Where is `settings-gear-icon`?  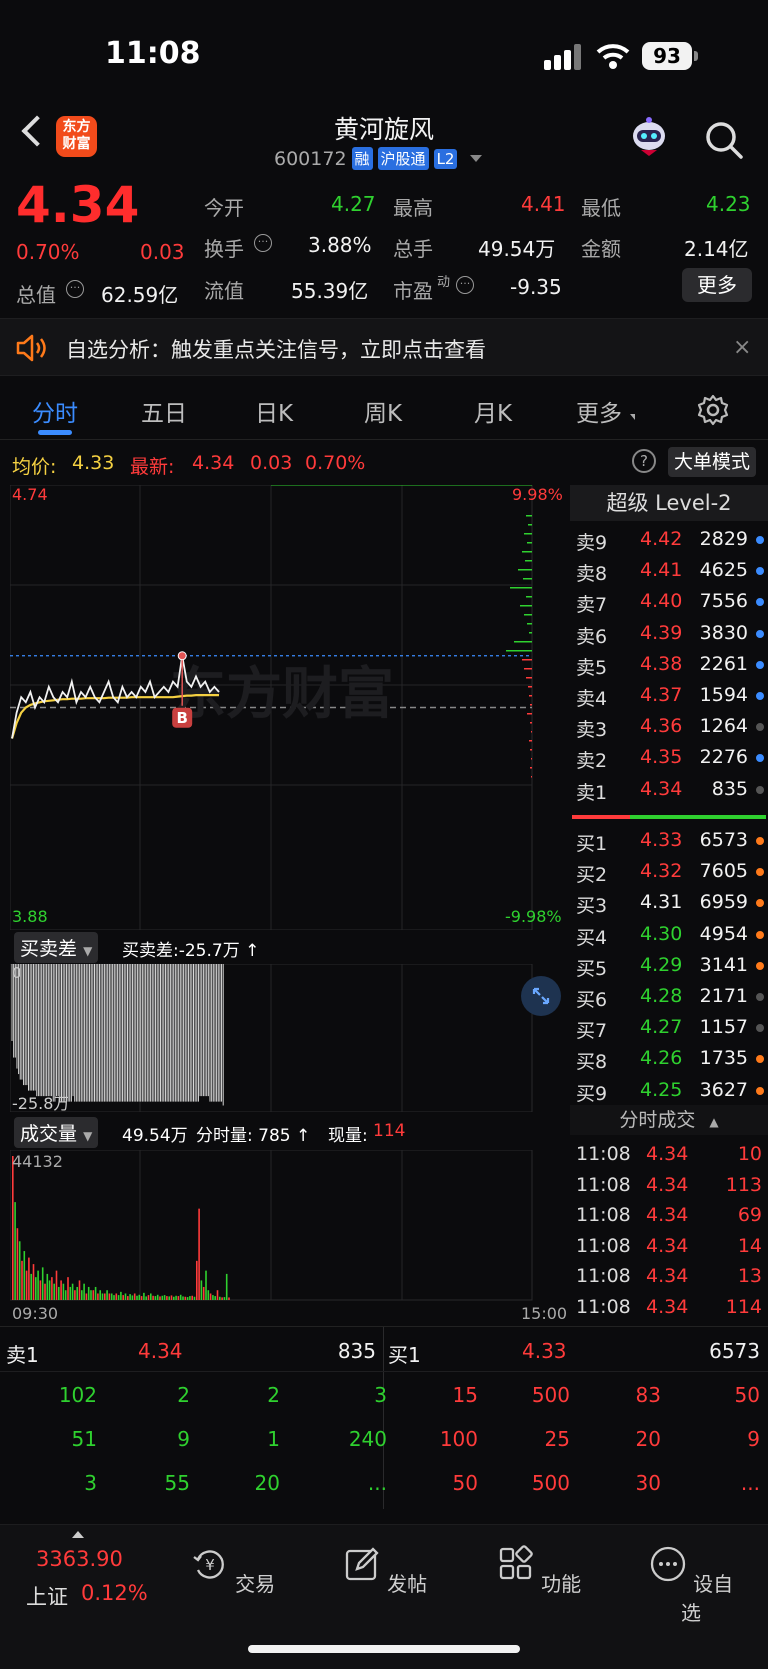
settings-gear-icon is located at coordinates (713, 410).